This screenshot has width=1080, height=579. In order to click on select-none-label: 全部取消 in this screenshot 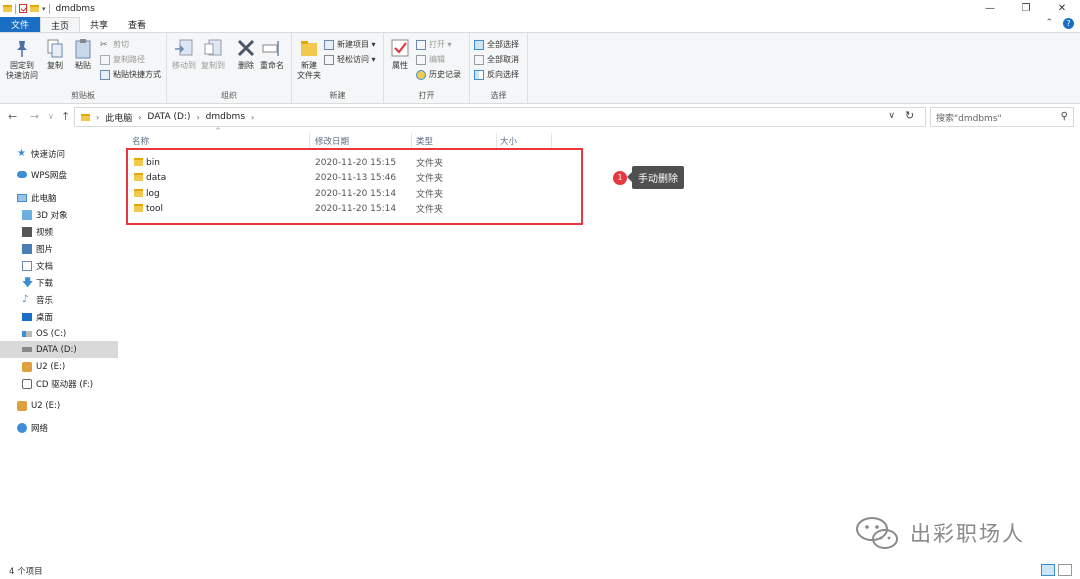, I will do `click(503, 59)`.